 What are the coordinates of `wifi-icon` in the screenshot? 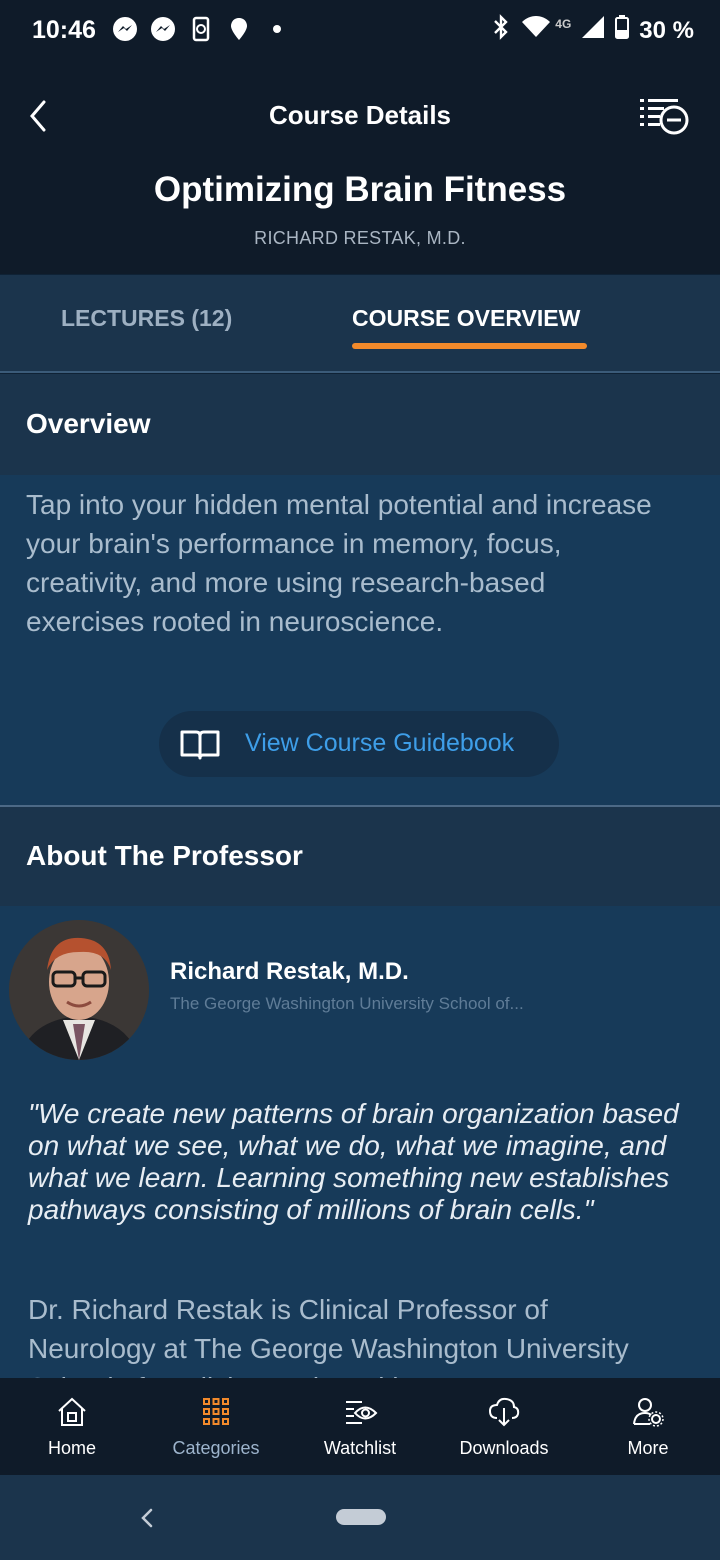 It's located at (536, 30).